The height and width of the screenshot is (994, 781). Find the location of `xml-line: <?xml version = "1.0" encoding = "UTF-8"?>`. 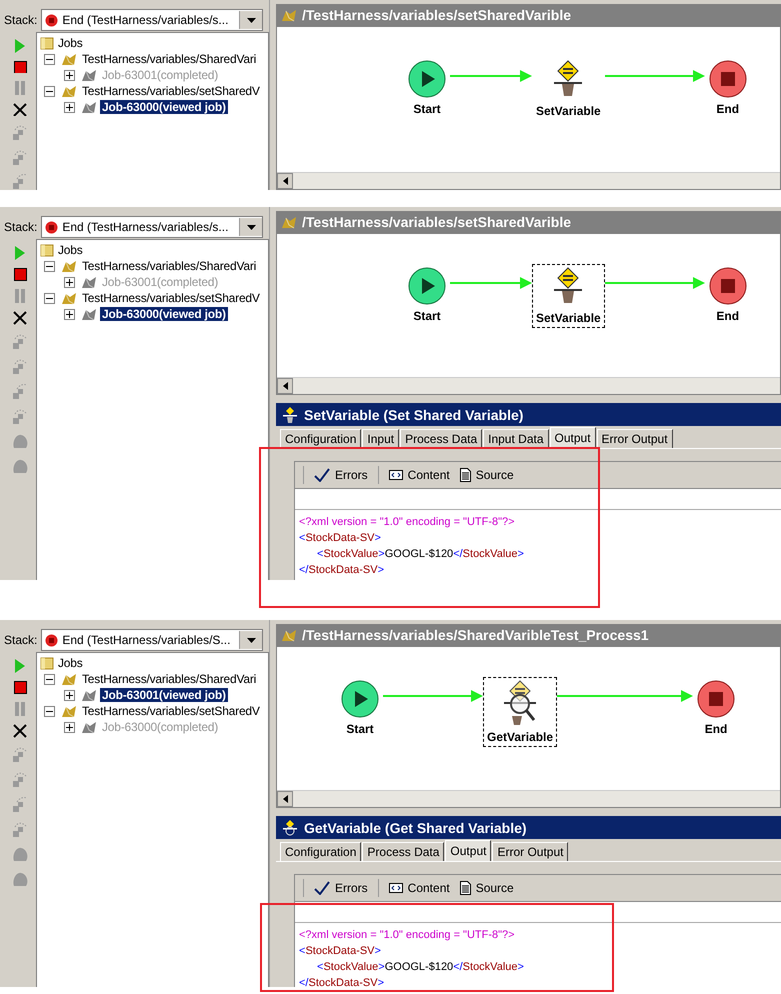

xml-line: <?xml version = "1.0" encoding = "UTF-8"?> is located at coordinates (407, 936).